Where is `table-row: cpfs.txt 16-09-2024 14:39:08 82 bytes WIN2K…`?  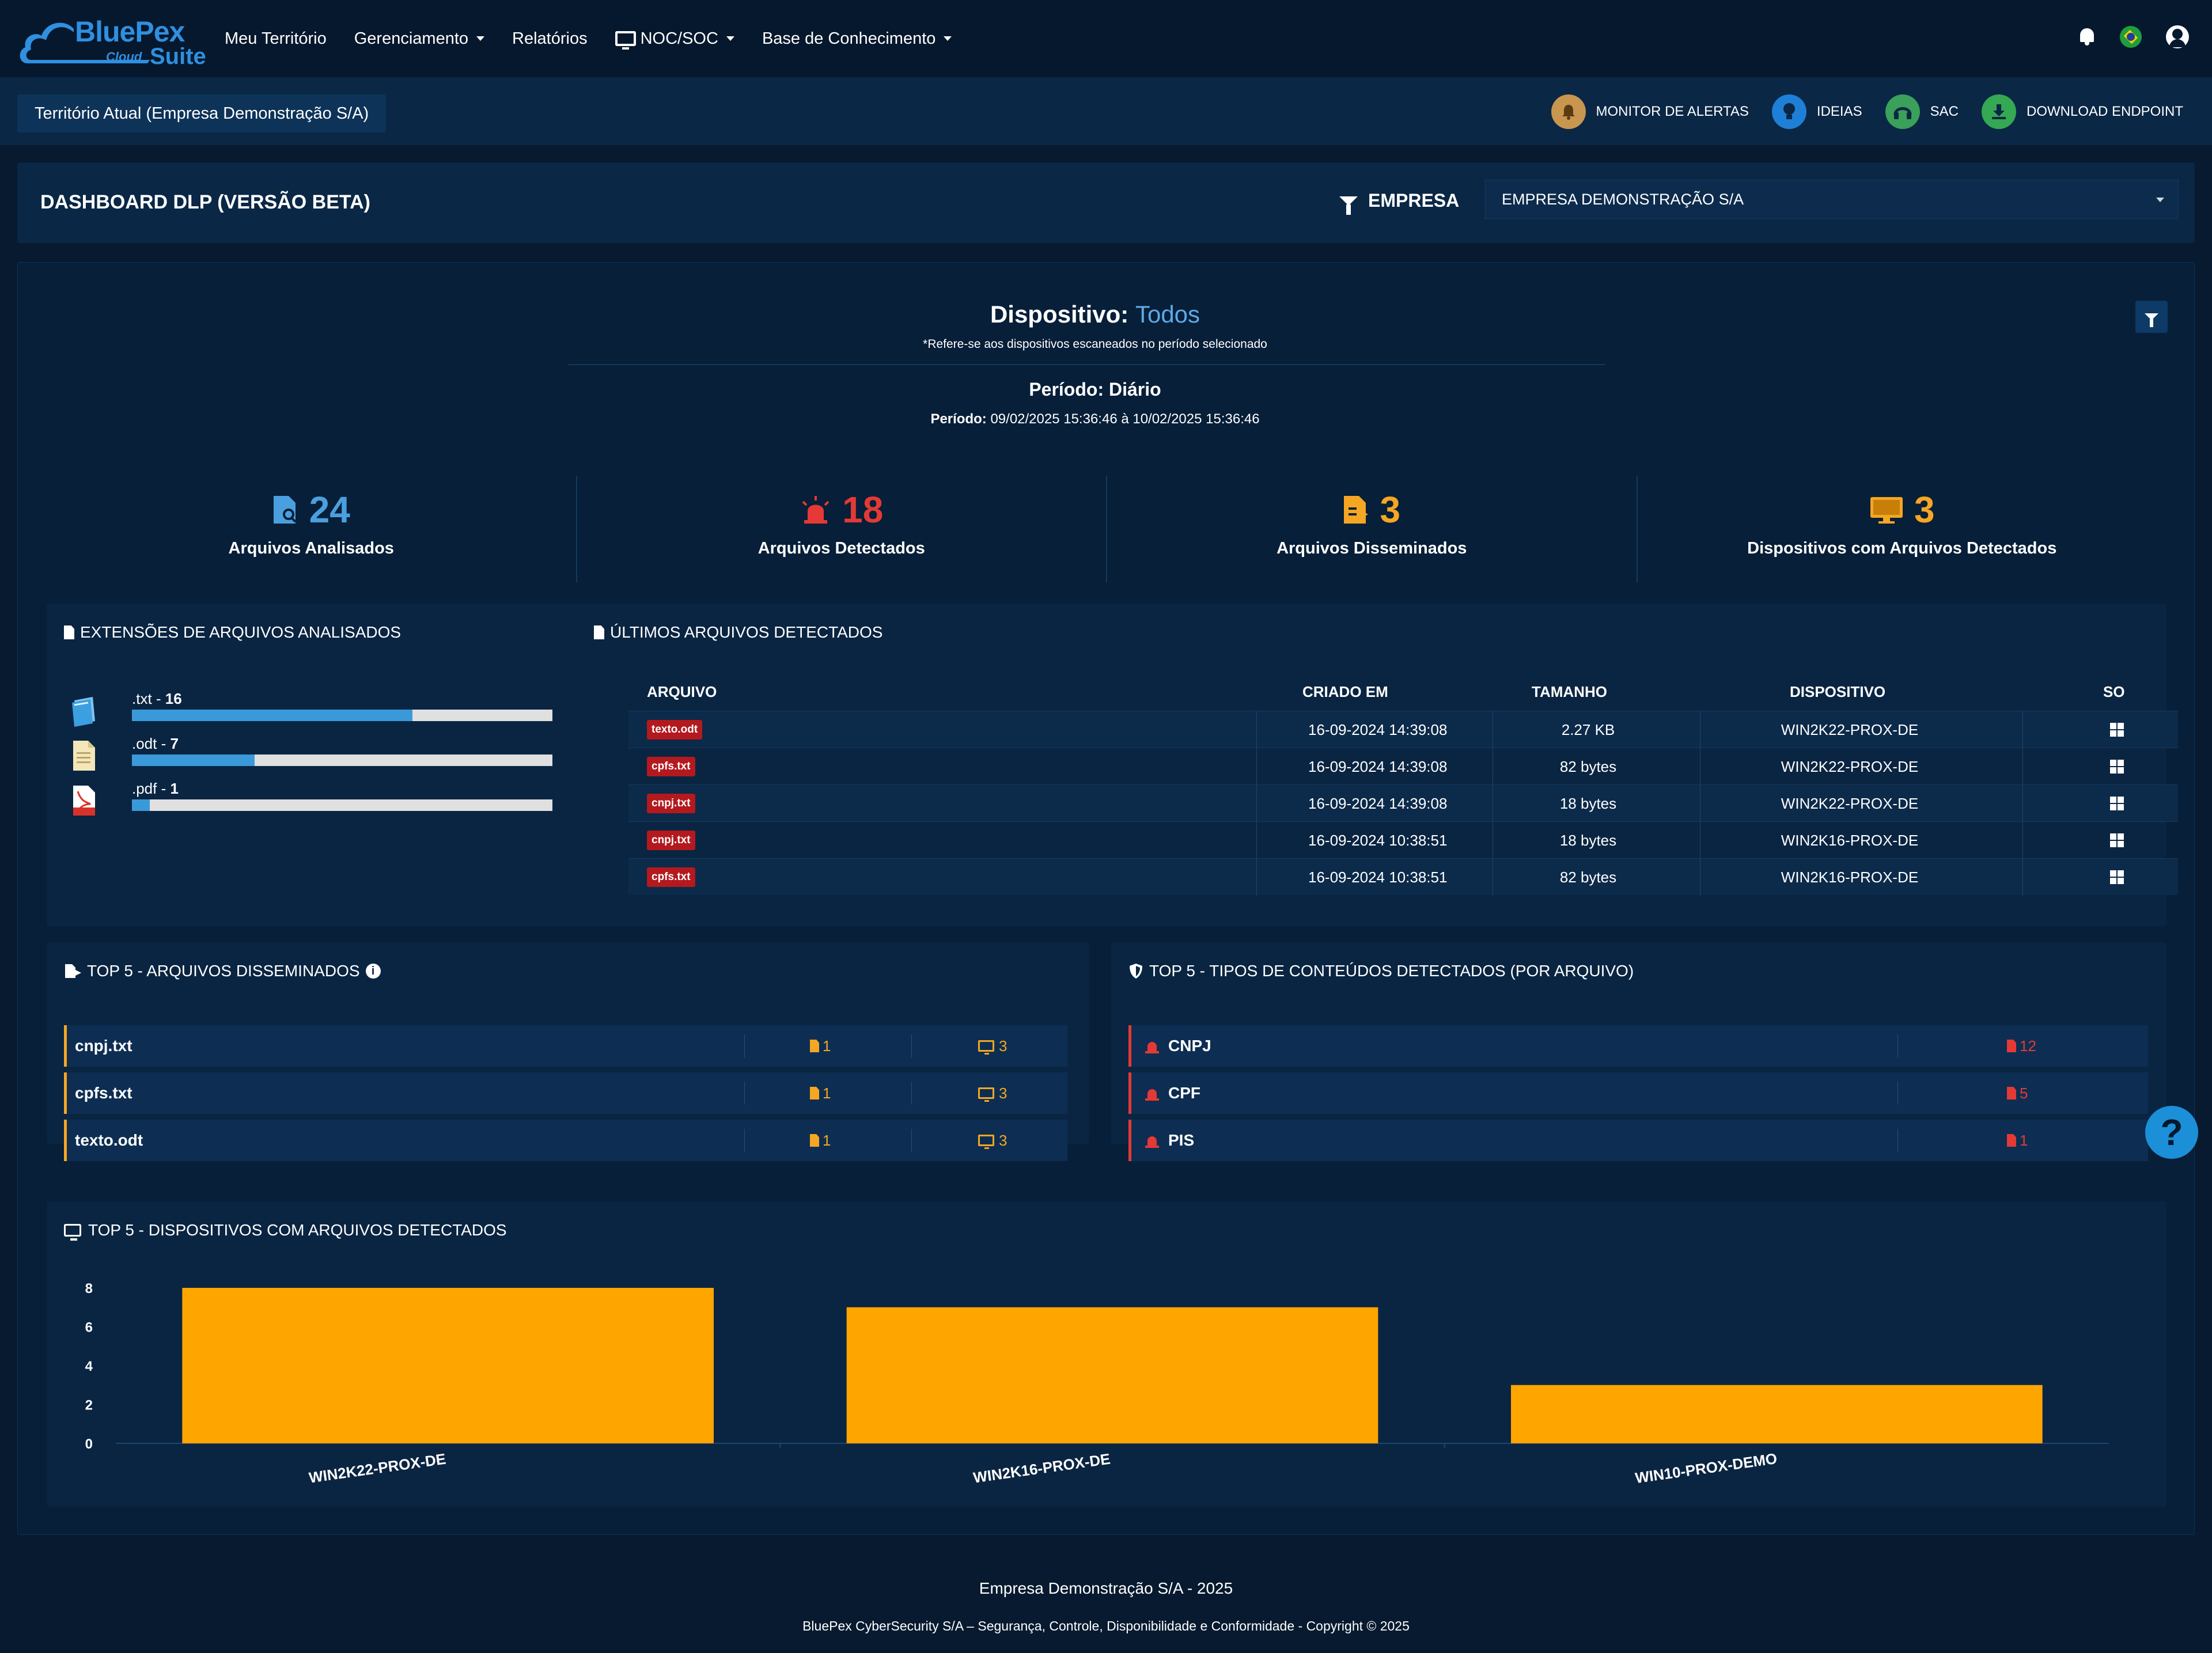 table-row: cpfs.txt 16-09-2024 14:39:08 82 bytes WIN2K… is located at coordinates (1403, 766).